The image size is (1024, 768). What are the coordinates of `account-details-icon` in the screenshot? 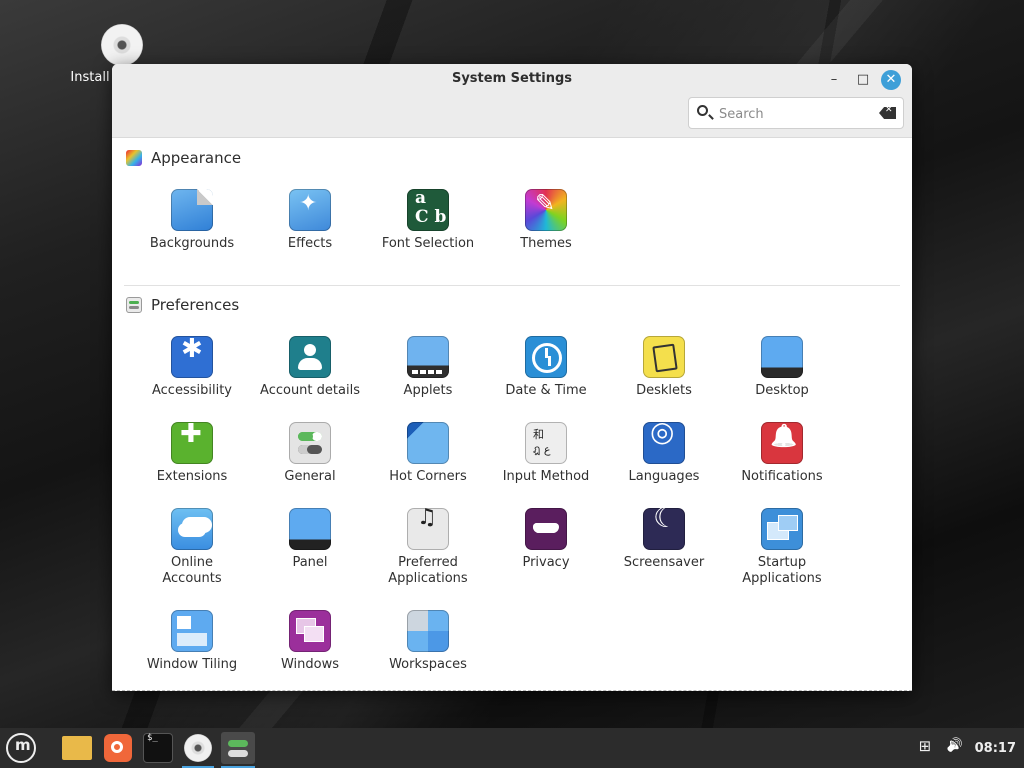 It's located at (310, 357).